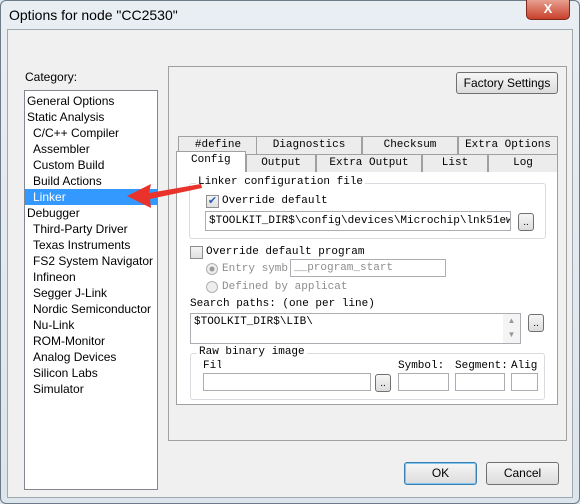 This screenshot has height=504, width=580. What do you see at coordinates (536, 323) in the screenshot?
I see `search-paths-browse-button: ..` at bounding box center [536, 323].